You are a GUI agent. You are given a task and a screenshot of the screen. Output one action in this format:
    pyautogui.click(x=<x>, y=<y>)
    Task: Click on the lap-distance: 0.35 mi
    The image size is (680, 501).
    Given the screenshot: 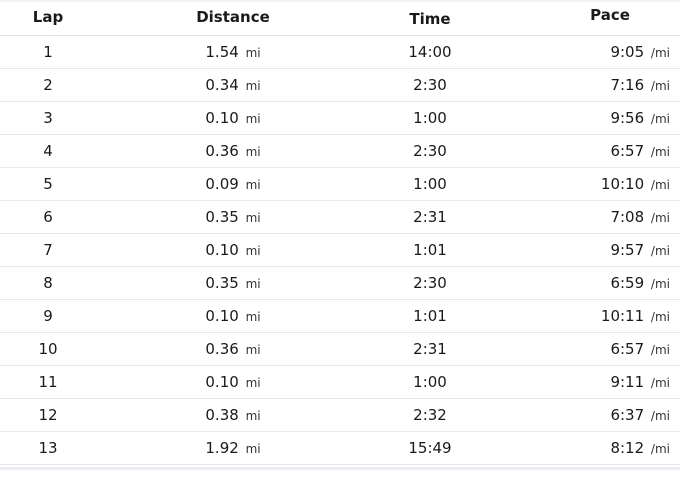 What is the action you would take?
    pyautogui.click(x=233, y=217)
    